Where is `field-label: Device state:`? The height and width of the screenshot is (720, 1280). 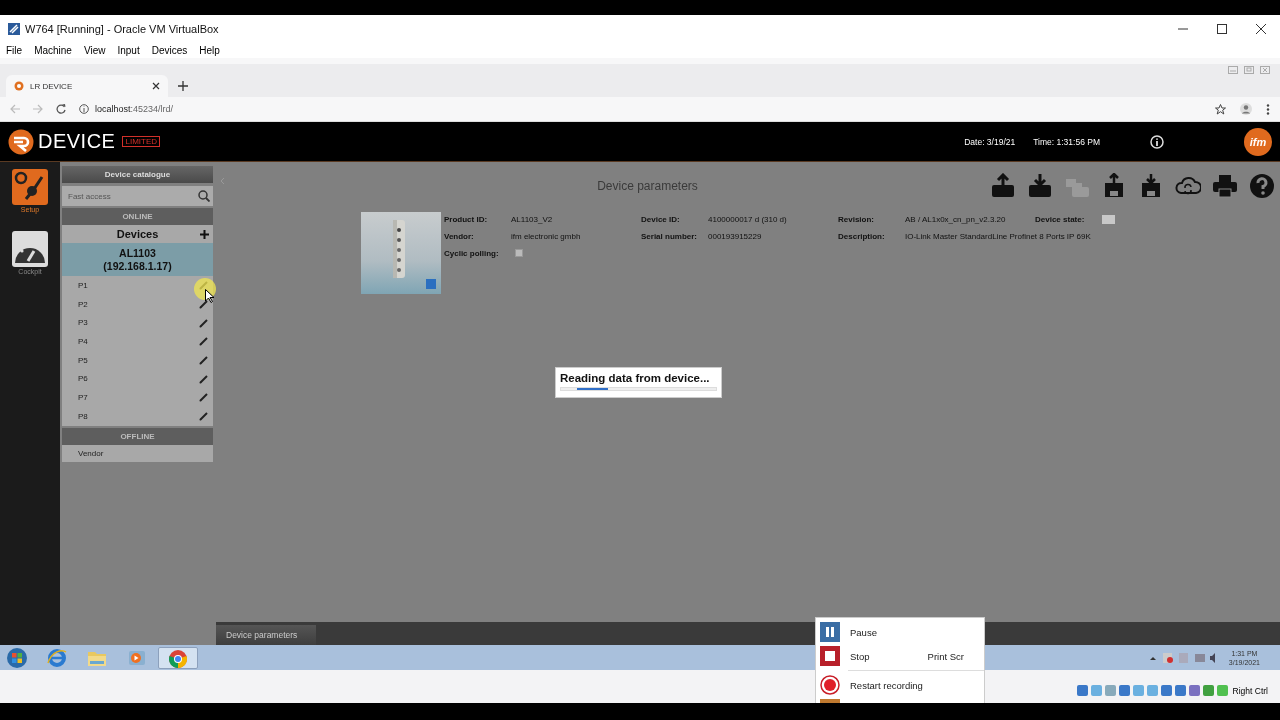
field-label: Device state: is located at coordinates (1060, 219).